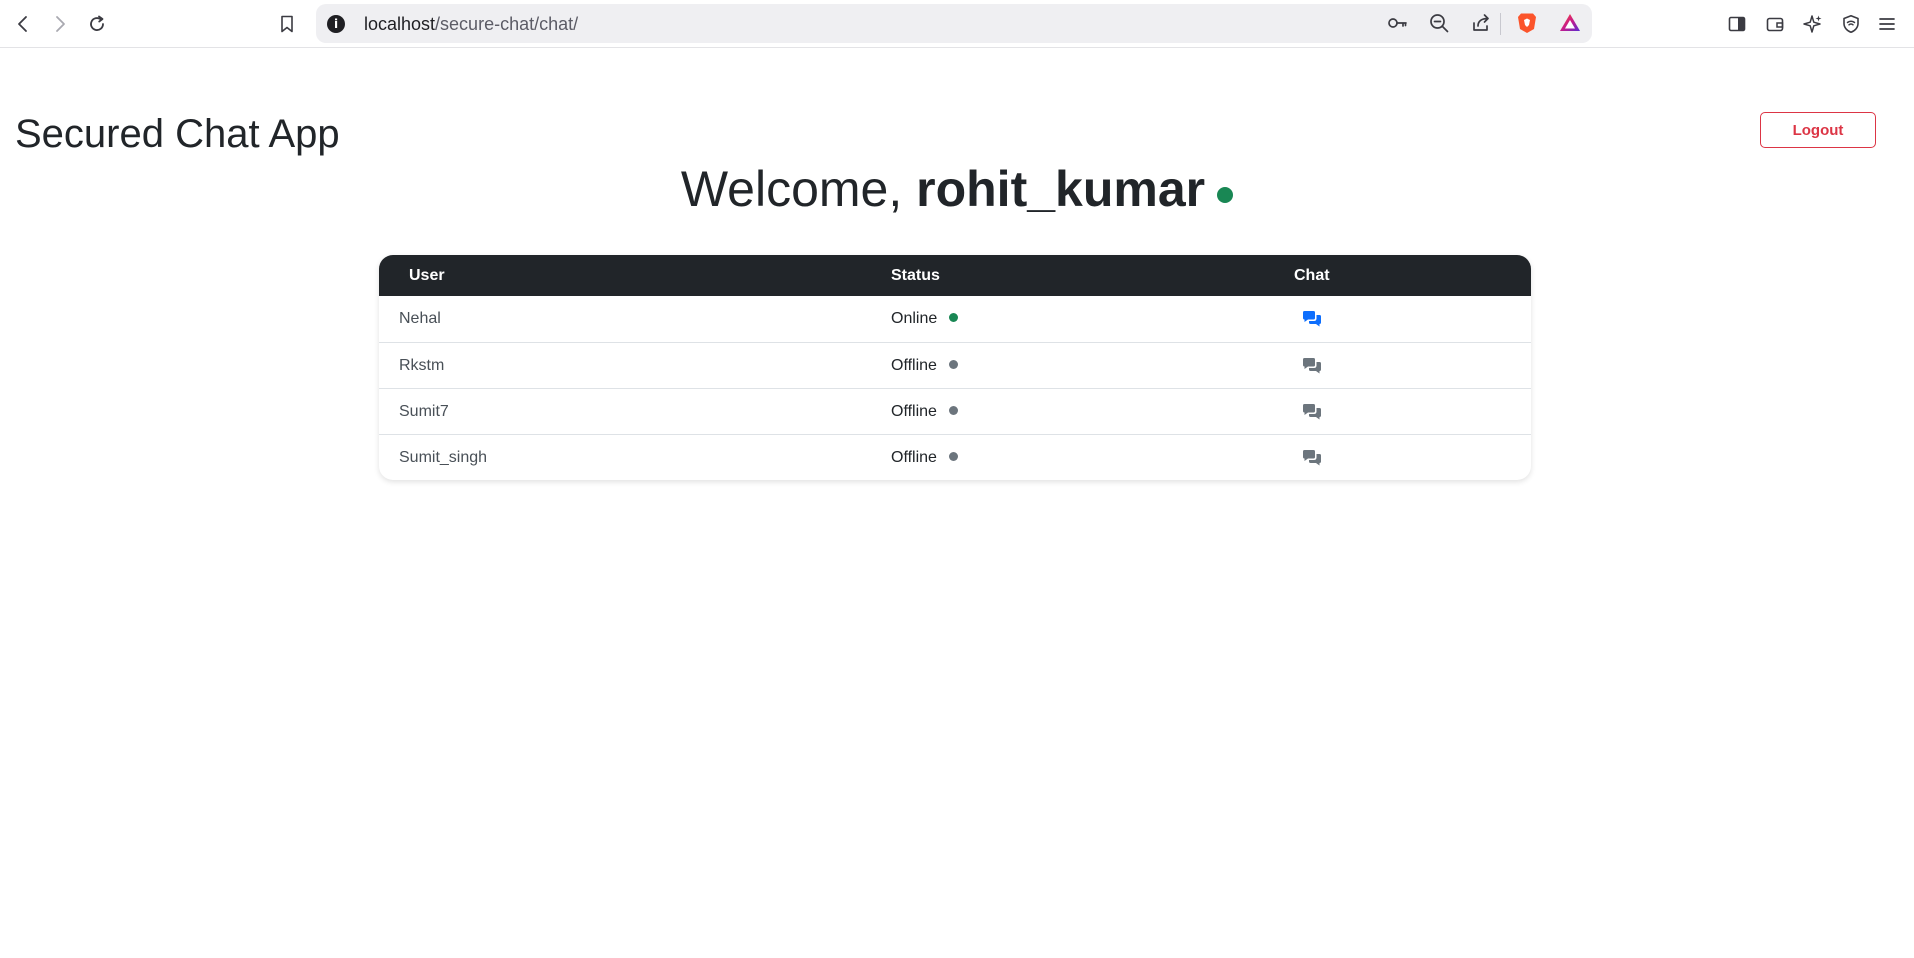 This screenshot has width=1914, height=958. Describe the element at coordinates (1851, 24) in the screenshot. I see `vpn-shield-icon` at that location.